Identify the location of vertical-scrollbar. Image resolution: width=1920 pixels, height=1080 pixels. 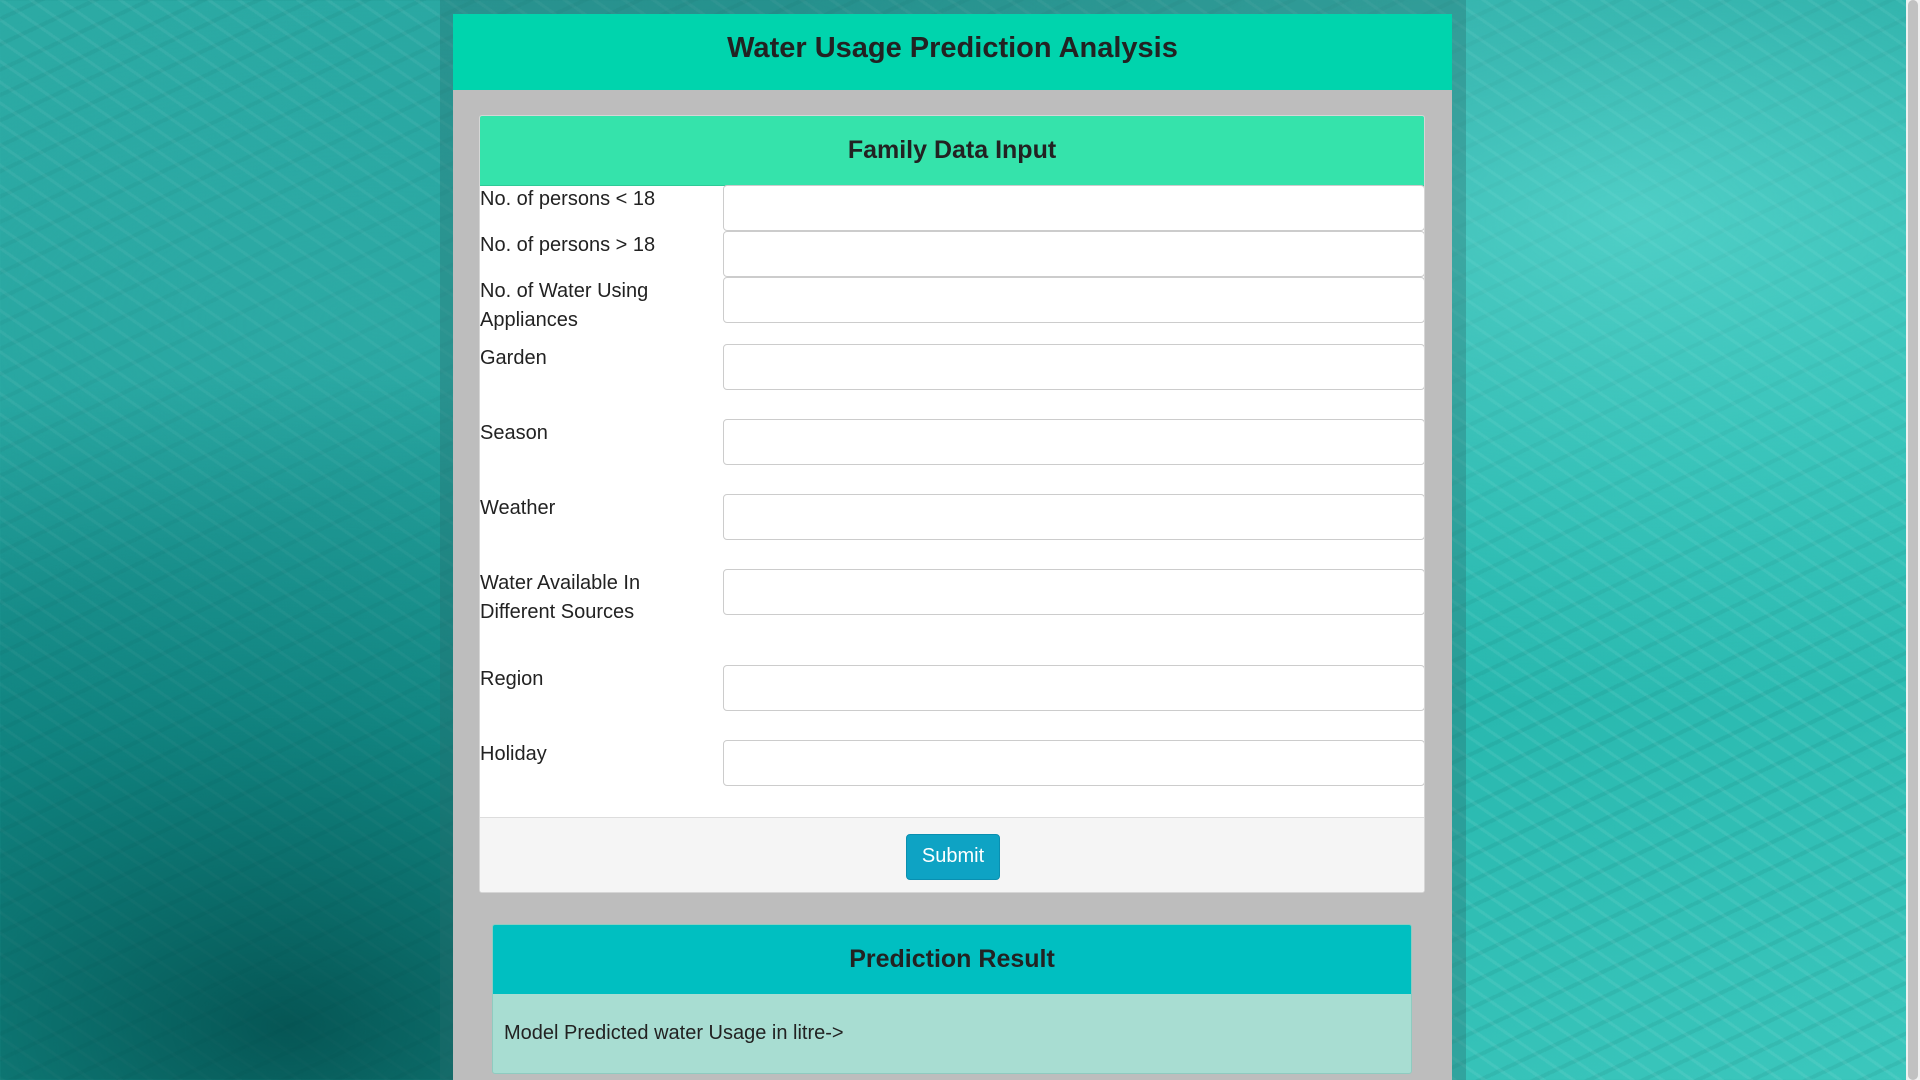
(1913, 540).